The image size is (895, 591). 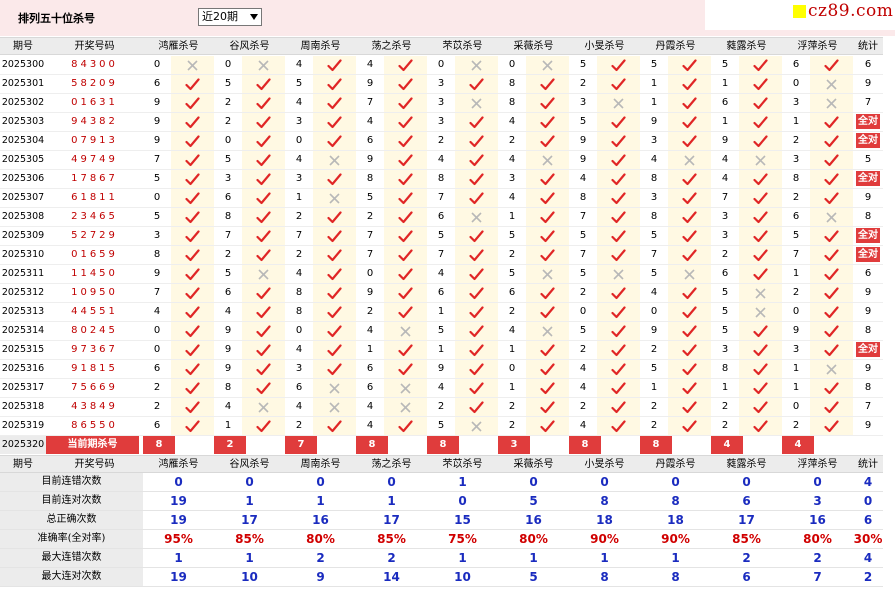 I want to click on period-select: 近20期, so click(x=230, y=17).